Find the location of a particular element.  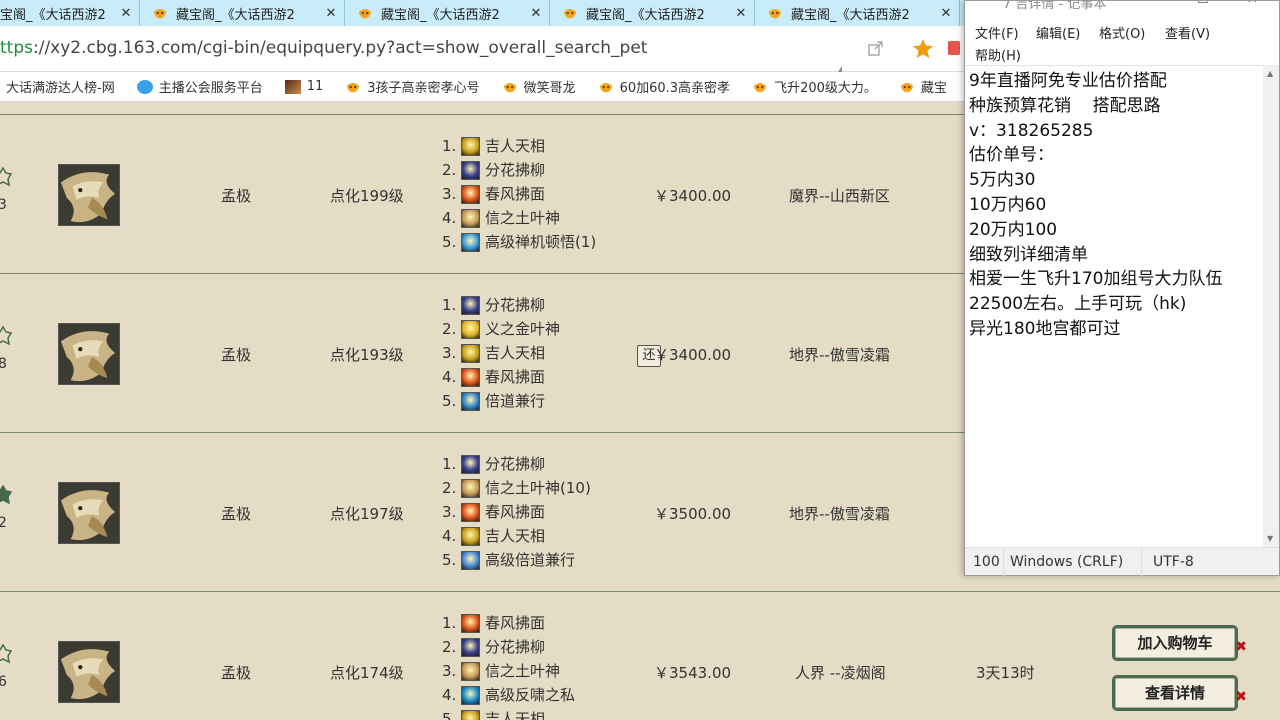

bookmark-star-icon is located at coordinates (923, 48).